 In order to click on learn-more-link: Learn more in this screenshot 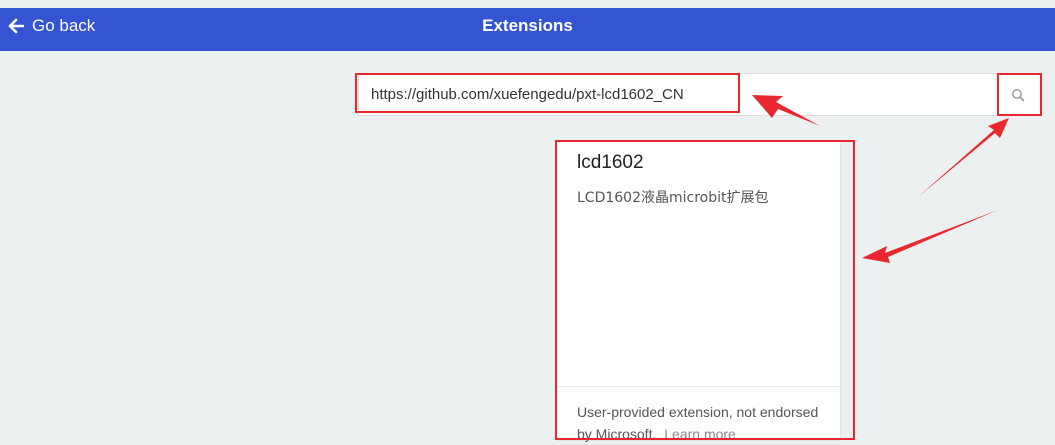, I will do `click(700, 434)`.